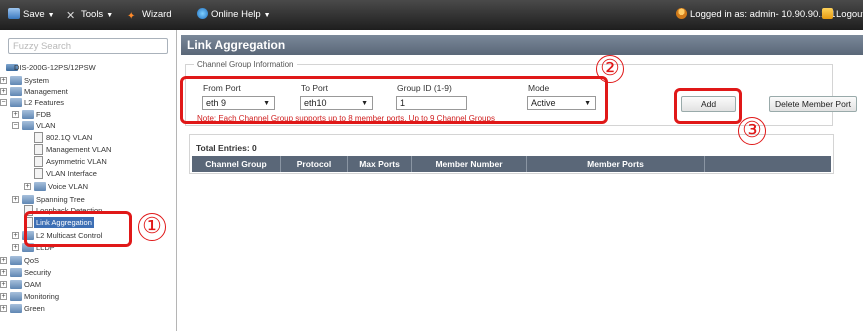 The width and height of the screenshot is (863, 331). I want to click on save-label: Save, so click(34, 14).